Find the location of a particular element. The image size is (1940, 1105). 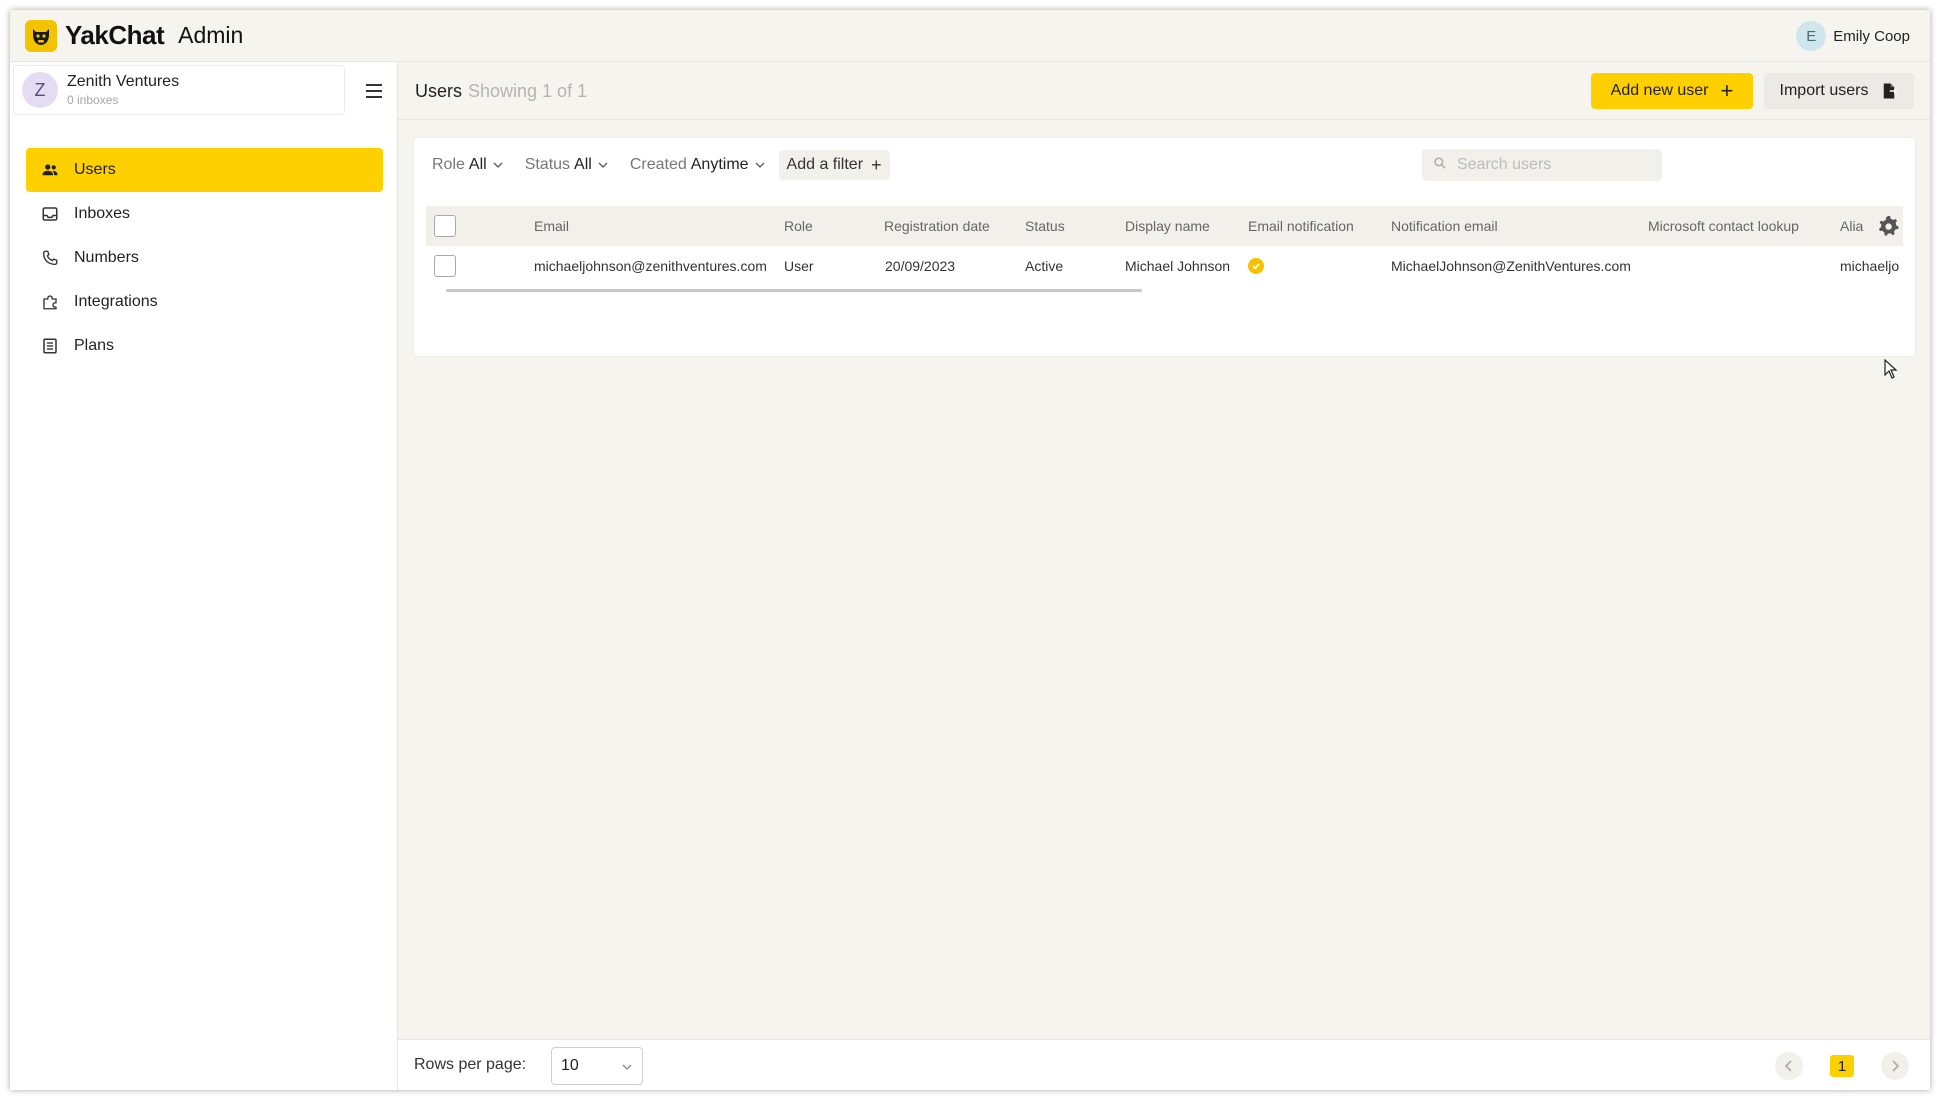

user-menu: E Emily Coop is located at coordinates (1853, 36).